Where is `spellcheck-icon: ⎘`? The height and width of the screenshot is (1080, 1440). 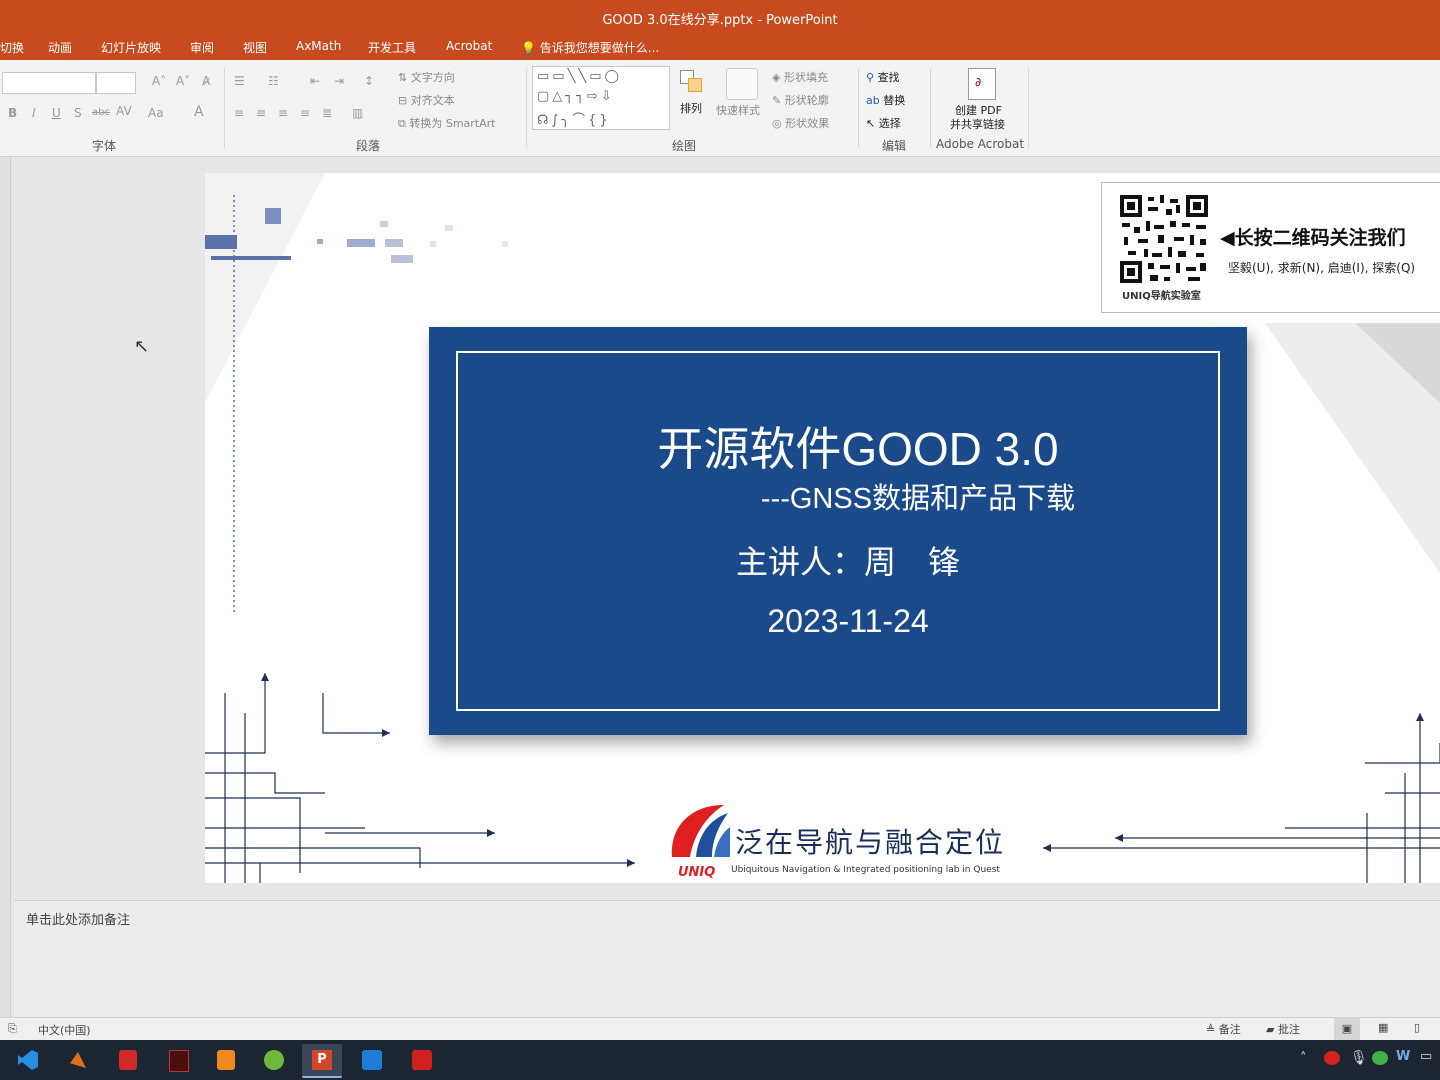
spellcheck-icon: ⎘ is located at coordinates (12, 1029).